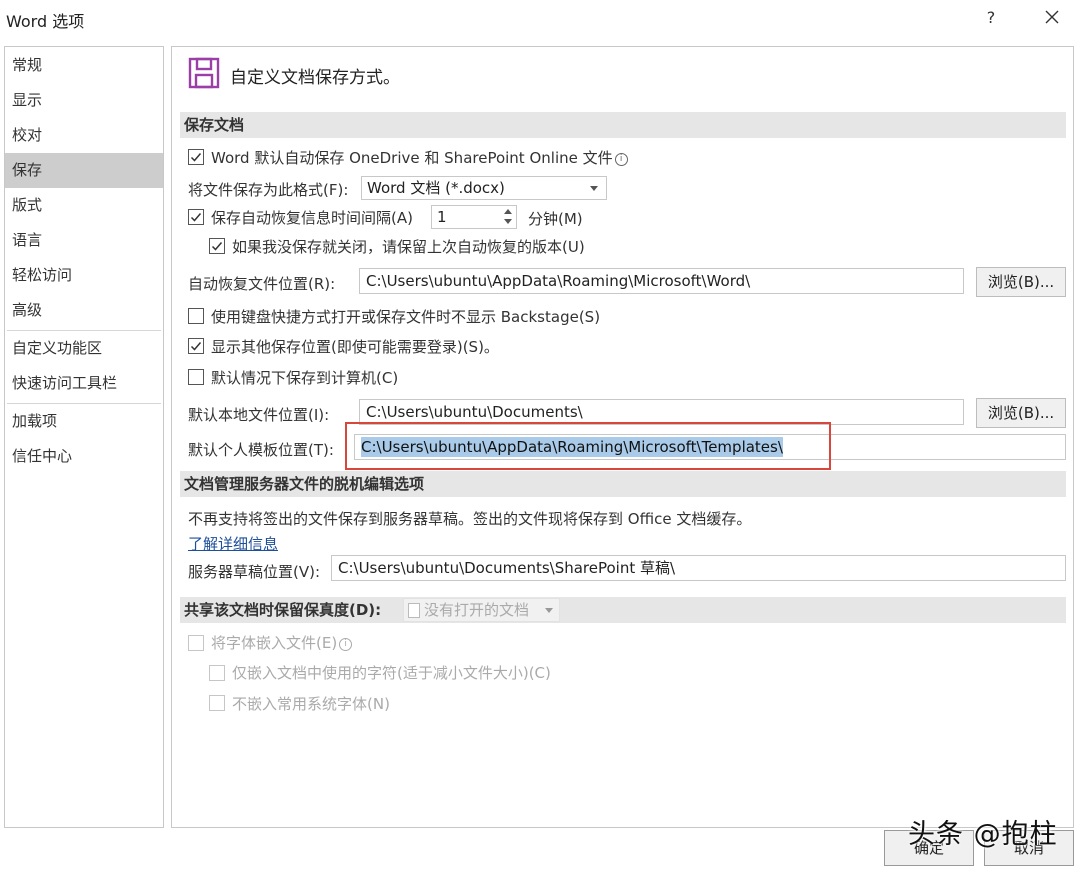 This screenshot has height=872, width=1080. I want to click on no-common-fonts-label: 不嵌入常用系统字体(N), so click(311, 704).